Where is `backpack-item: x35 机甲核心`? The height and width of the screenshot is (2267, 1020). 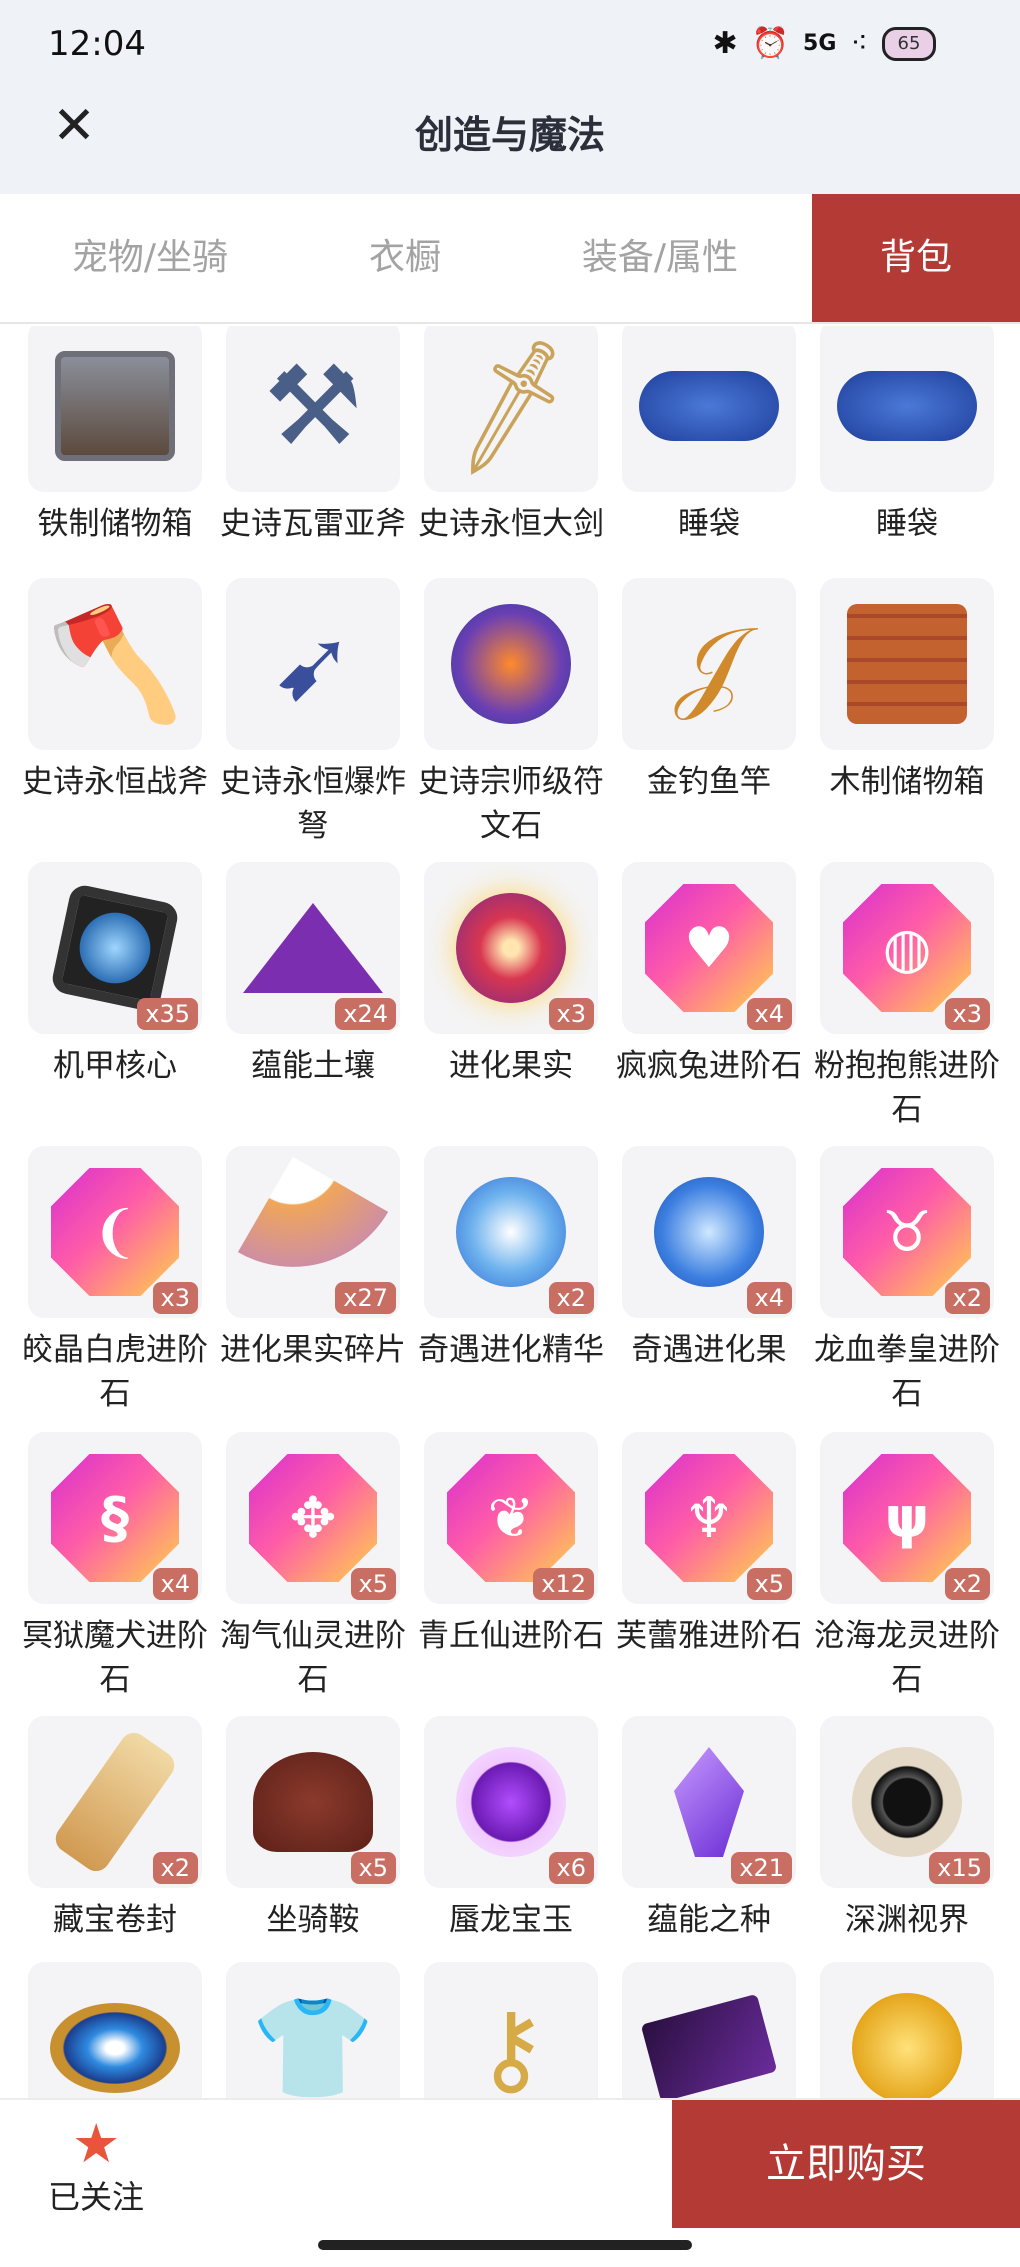 backpack-item: x35 机甲核心 is located at coordinates (115, 975).